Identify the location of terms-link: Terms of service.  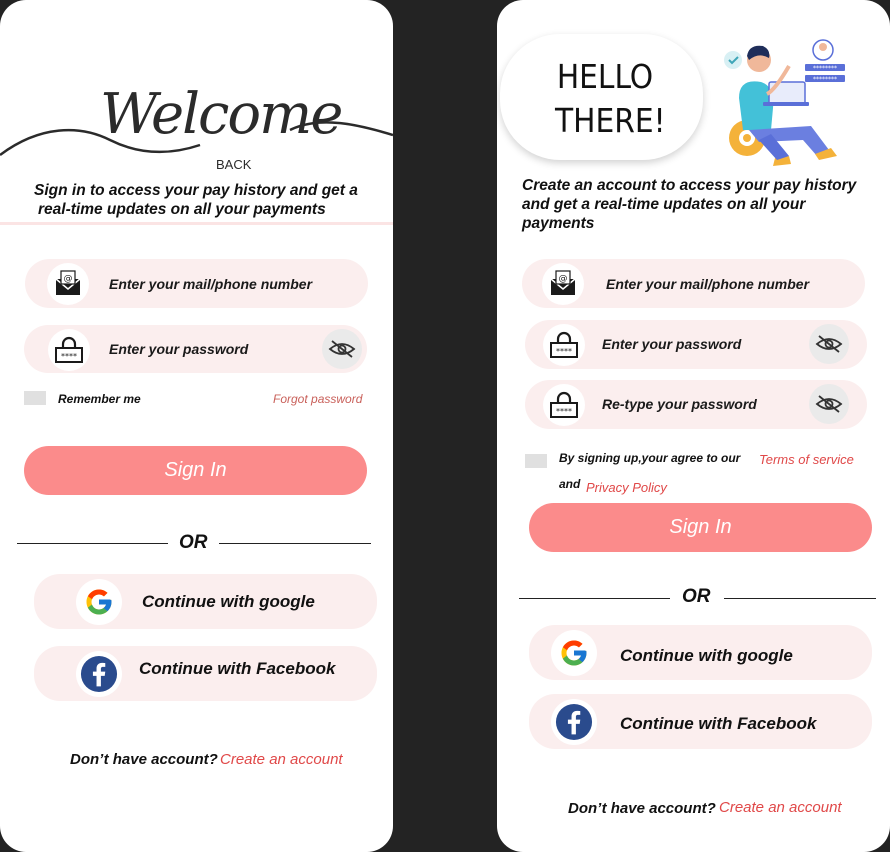
(806, 459).